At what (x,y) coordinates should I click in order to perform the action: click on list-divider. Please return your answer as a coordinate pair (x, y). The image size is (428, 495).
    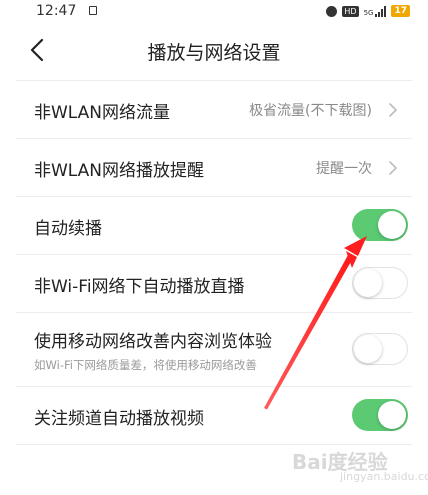
    Looking at the image, I should click on (214, 444).